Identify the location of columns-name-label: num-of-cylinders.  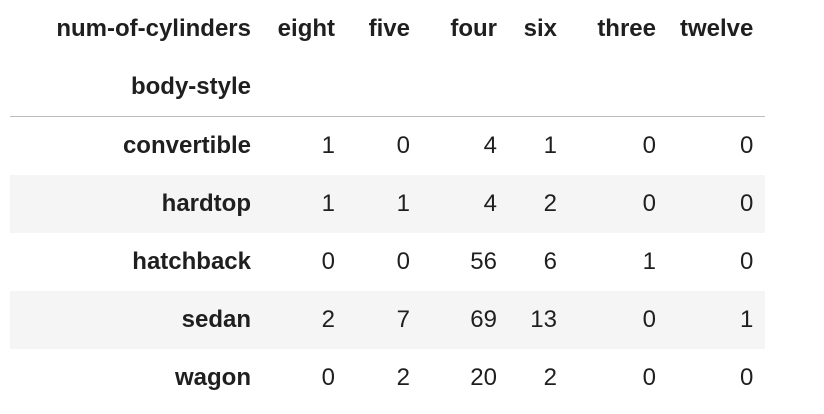
(153, 28).